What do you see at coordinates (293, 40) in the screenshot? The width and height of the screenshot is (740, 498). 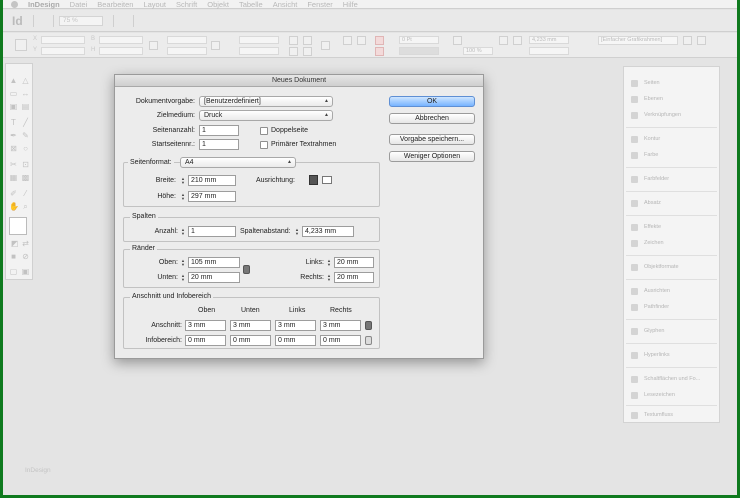 I see `rotate-cw-icon` at bounding box center [293, 40].